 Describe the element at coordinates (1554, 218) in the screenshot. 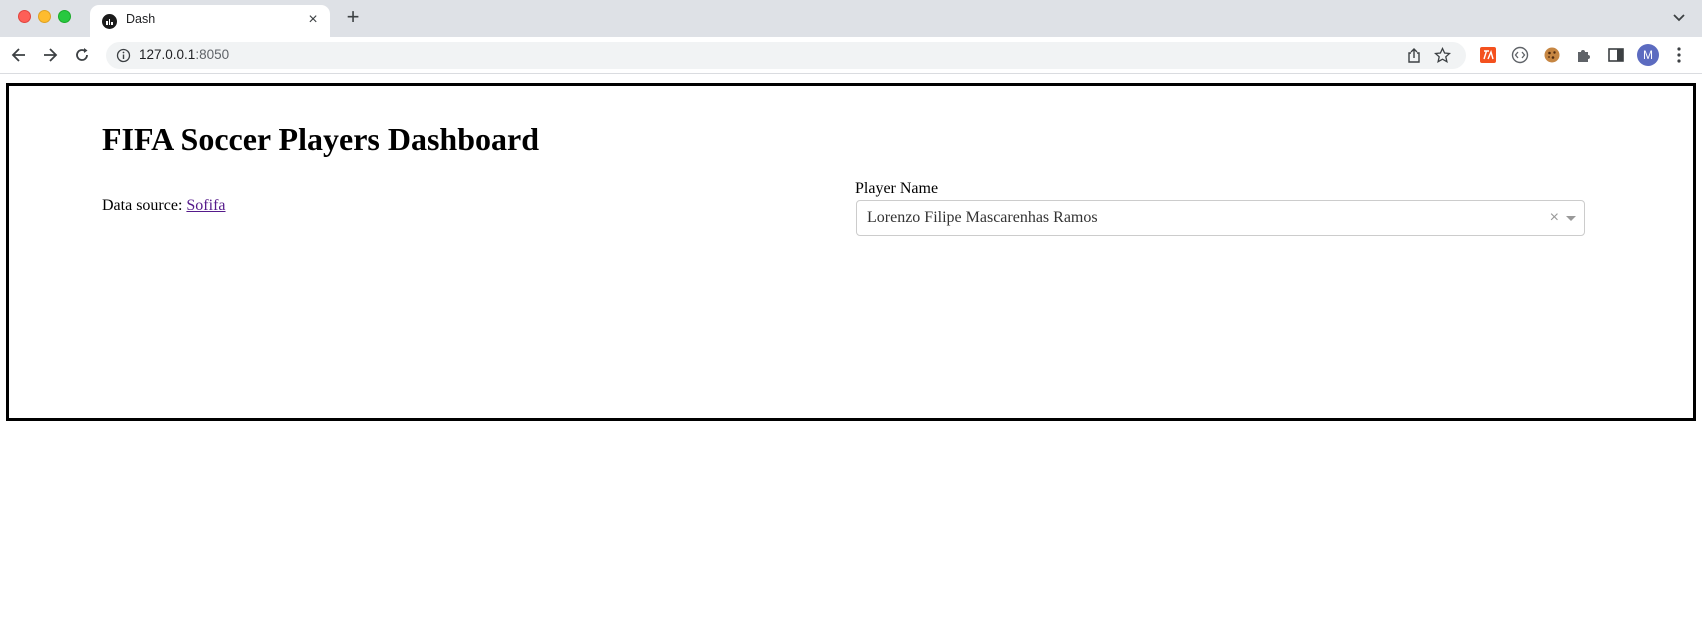

I see `clear-selection-icon: ×` at that location.